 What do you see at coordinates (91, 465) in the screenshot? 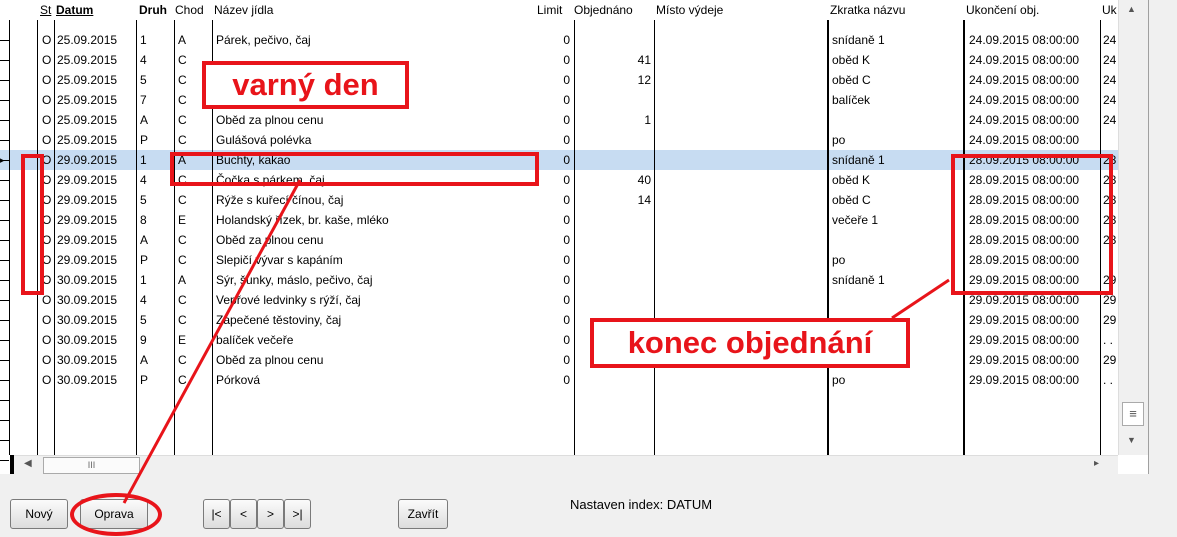
I see `scroll-thumb-horizontal: III` at bounding box center [91, 465].